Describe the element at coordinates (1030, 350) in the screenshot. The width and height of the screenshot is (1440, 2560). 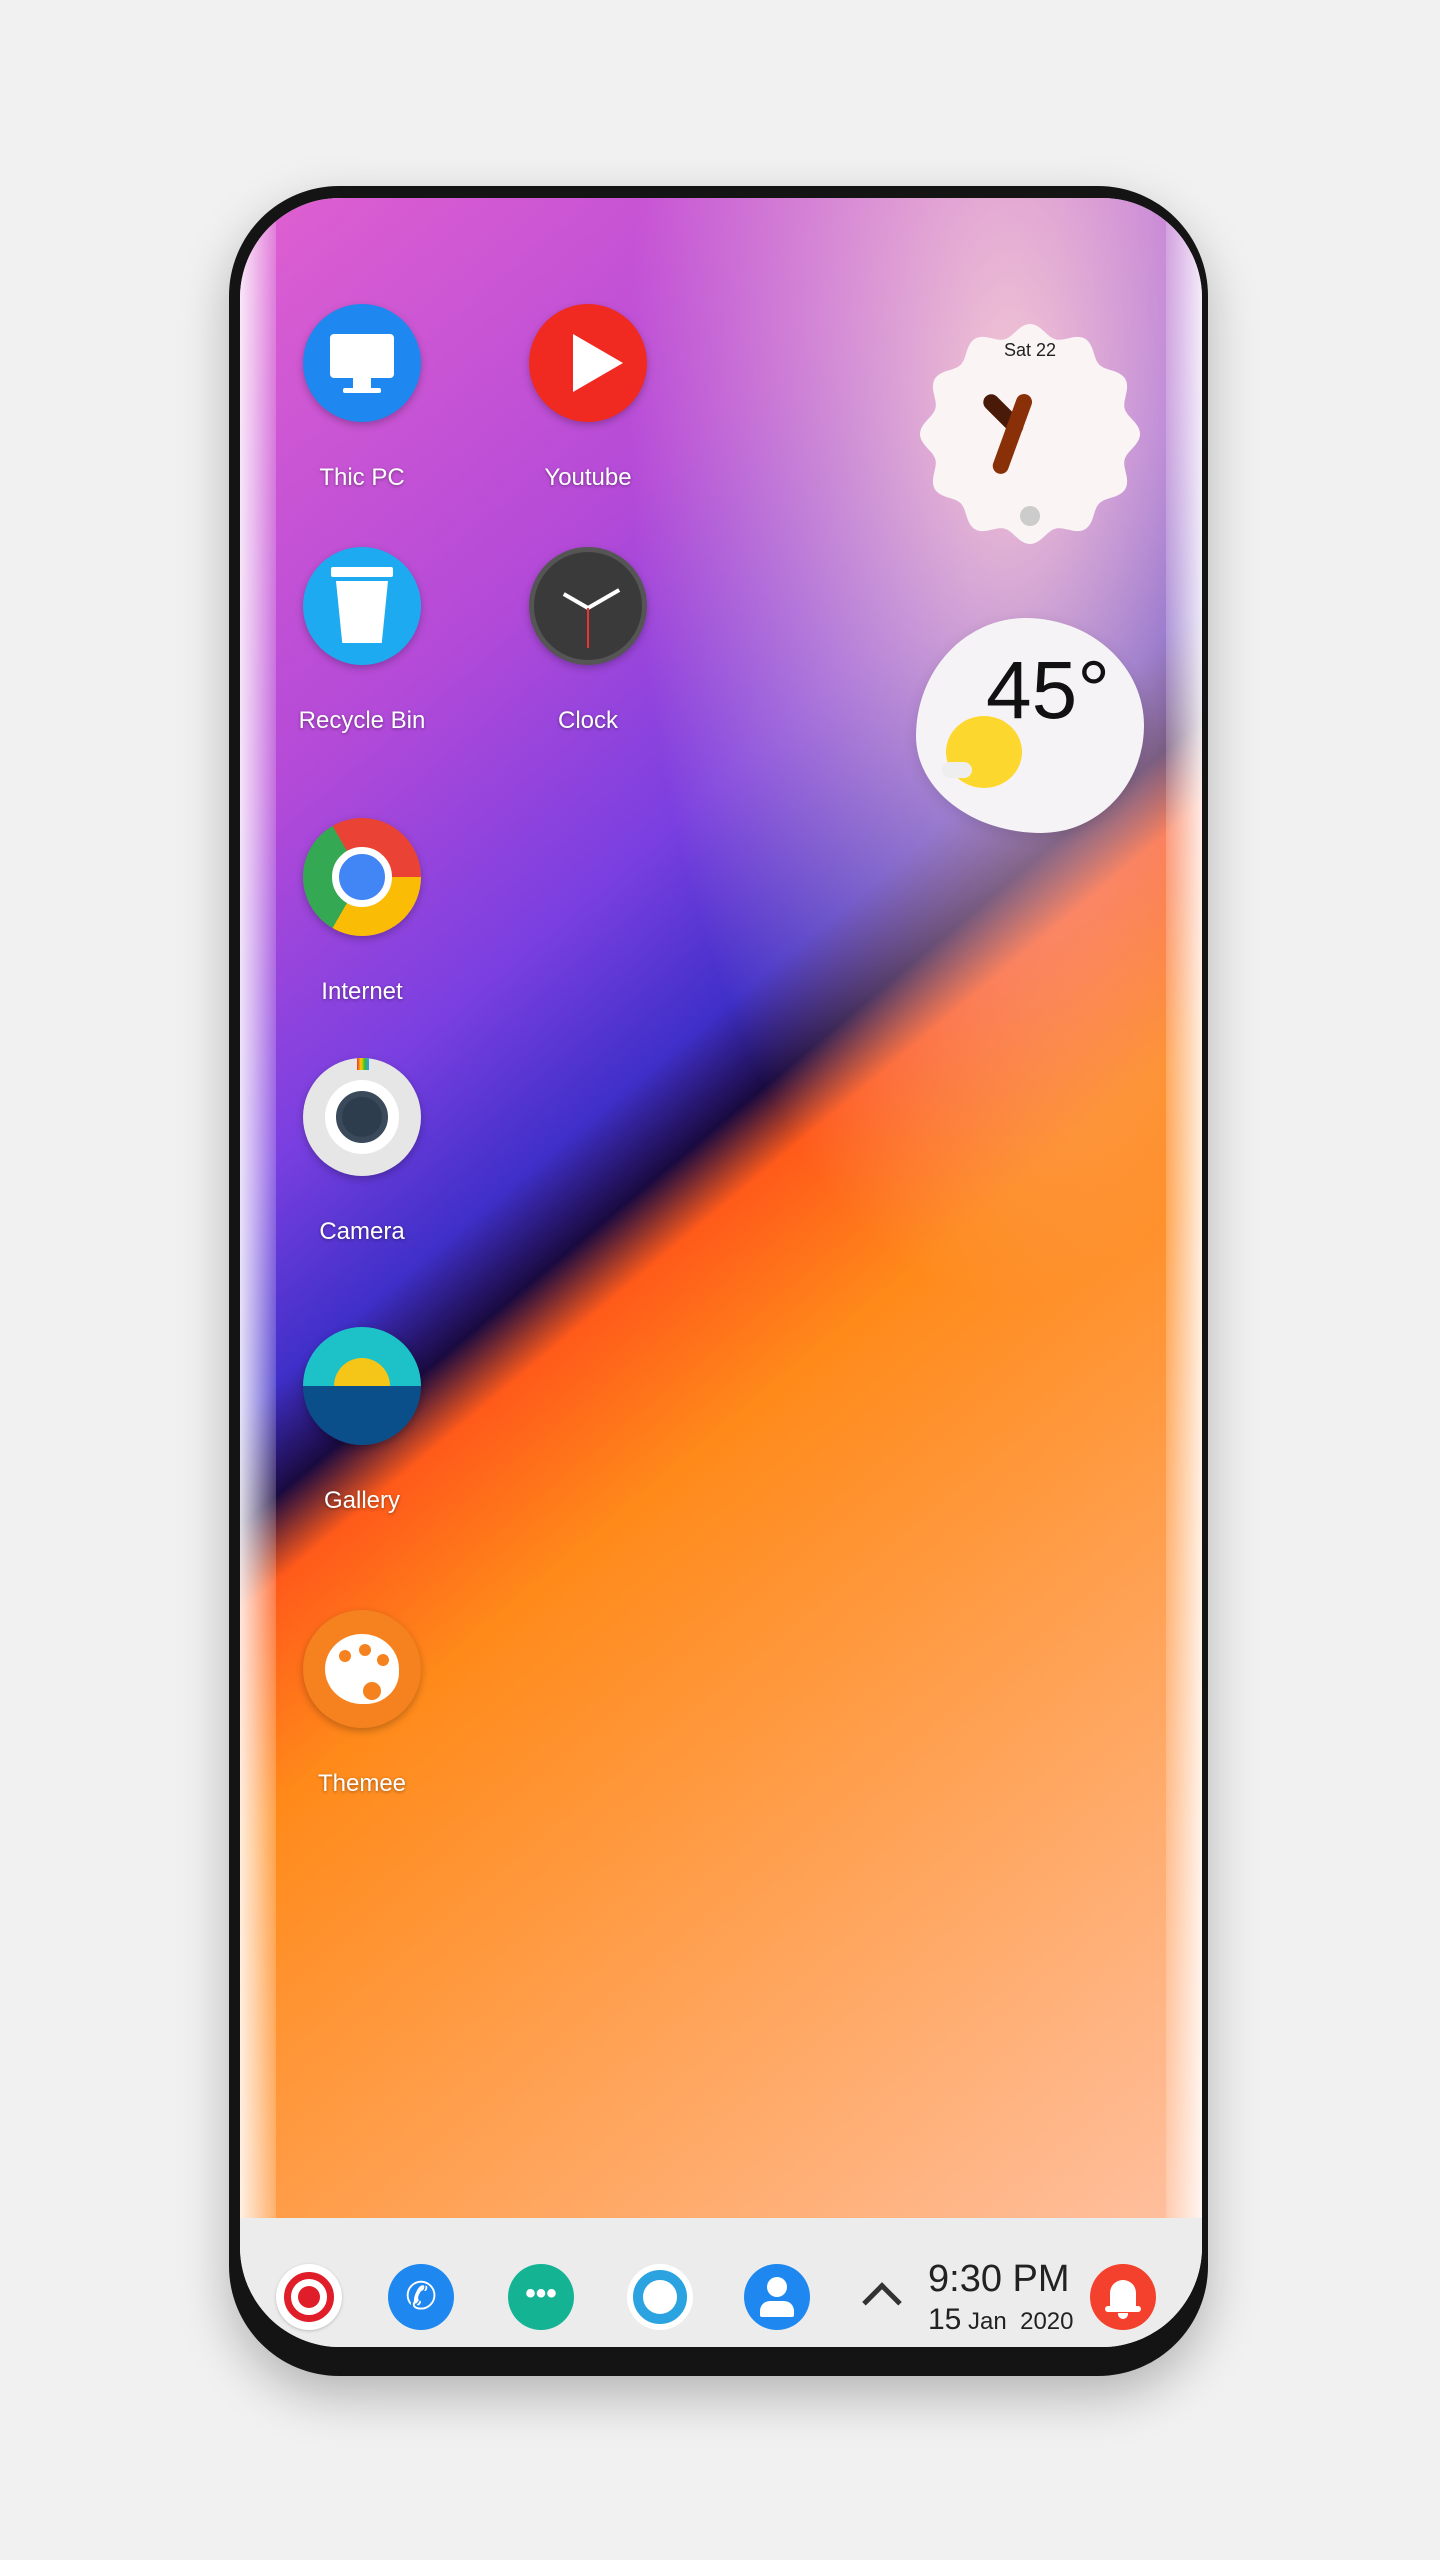
I see `clock-date: Sat 22` at that location.